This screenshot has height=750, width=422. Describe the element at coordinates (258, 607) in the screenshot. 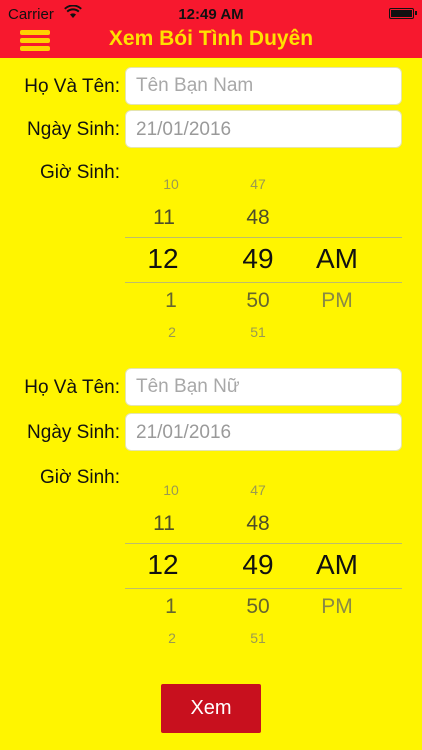

I see `picker2-minute-row: 50` at that location.